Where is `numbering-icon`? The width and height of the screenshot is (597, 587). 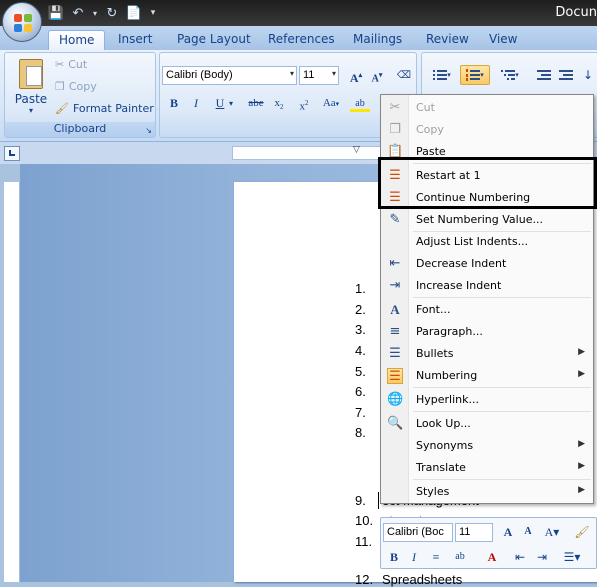 numbering-icon is located at coordinates (473, 75).